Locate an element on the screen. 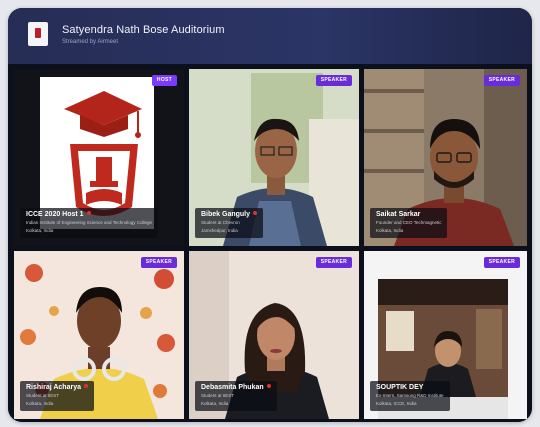  participant-affiliation: Ex-Intern, Samsung R&D Institute is located at coordinates (410, 395).